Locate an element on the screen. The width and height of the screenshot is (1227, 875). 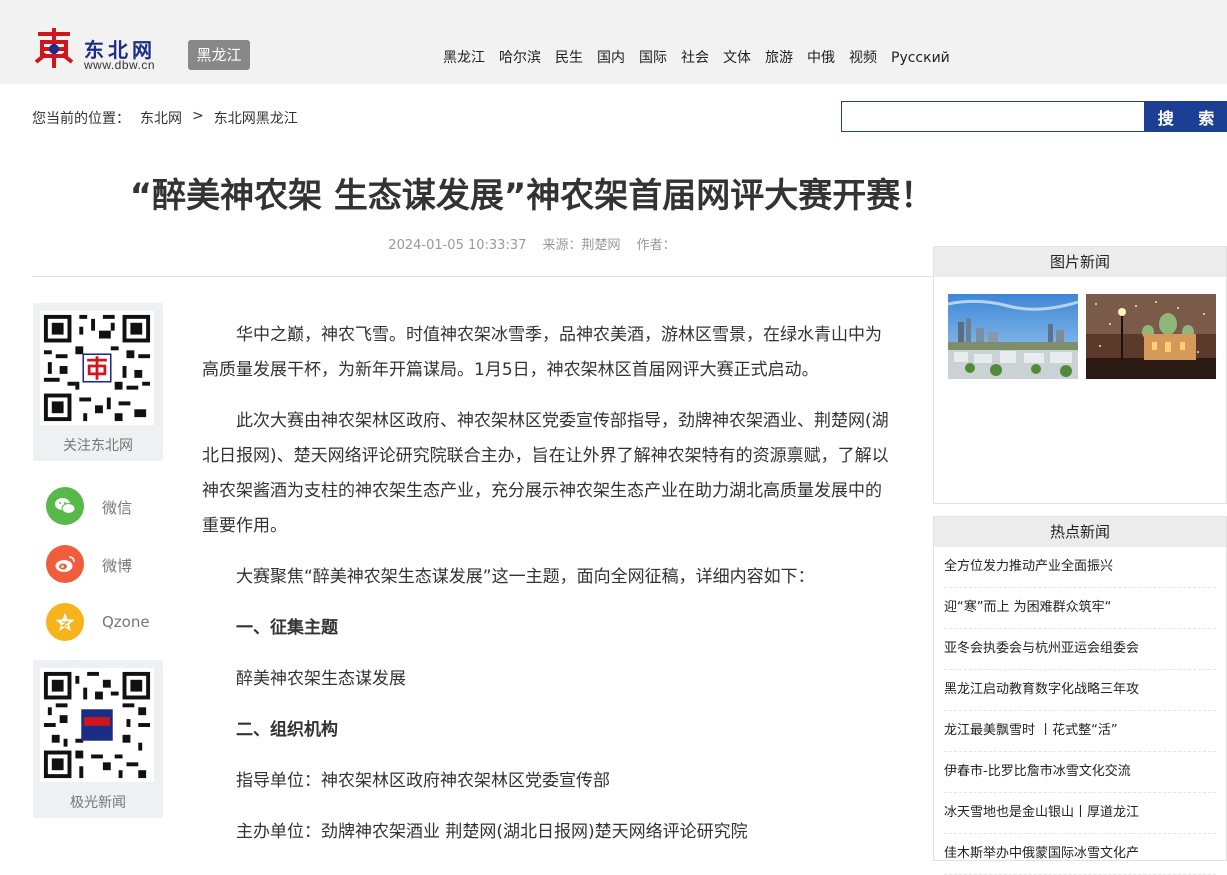
hot-news-item: 冰天雪地也是金山银山丨厚道龙江 is located at coordinates (1080, 813).